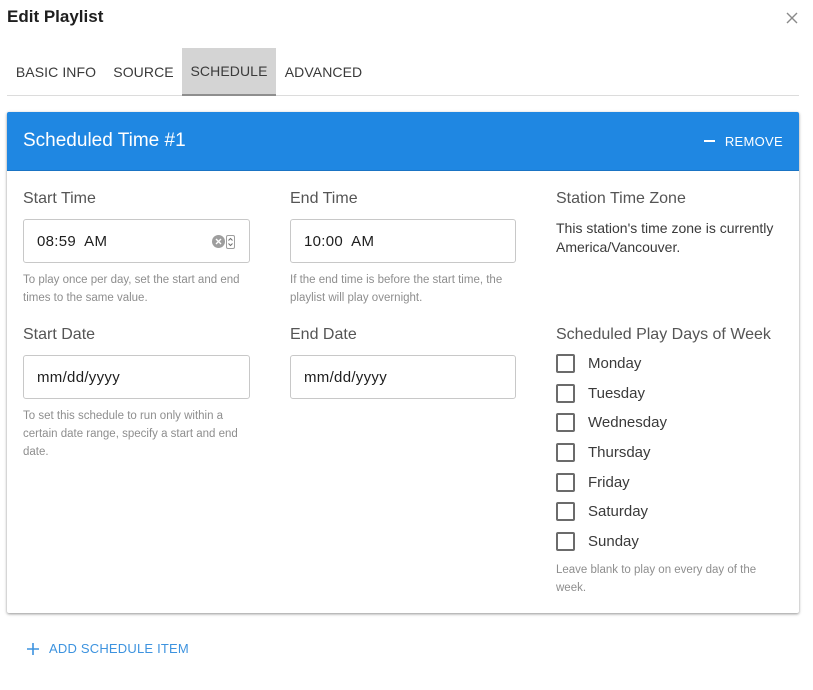  Describe the element at coordinates (339, 241) in the screenshot. I see `end-time-value: 10:00 AM` at that location.